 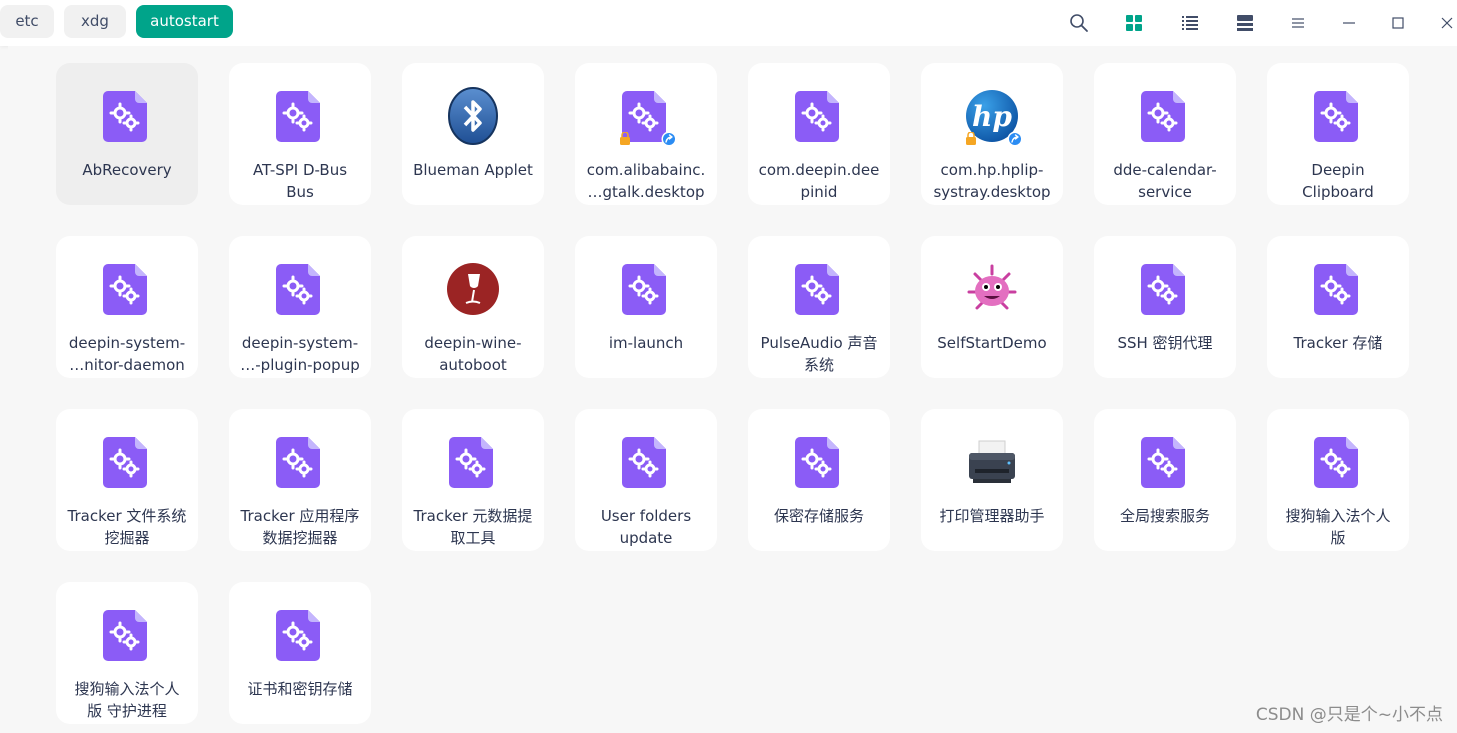 I want to click on file-name: 保密存储服务, so click(x=818, y=516).